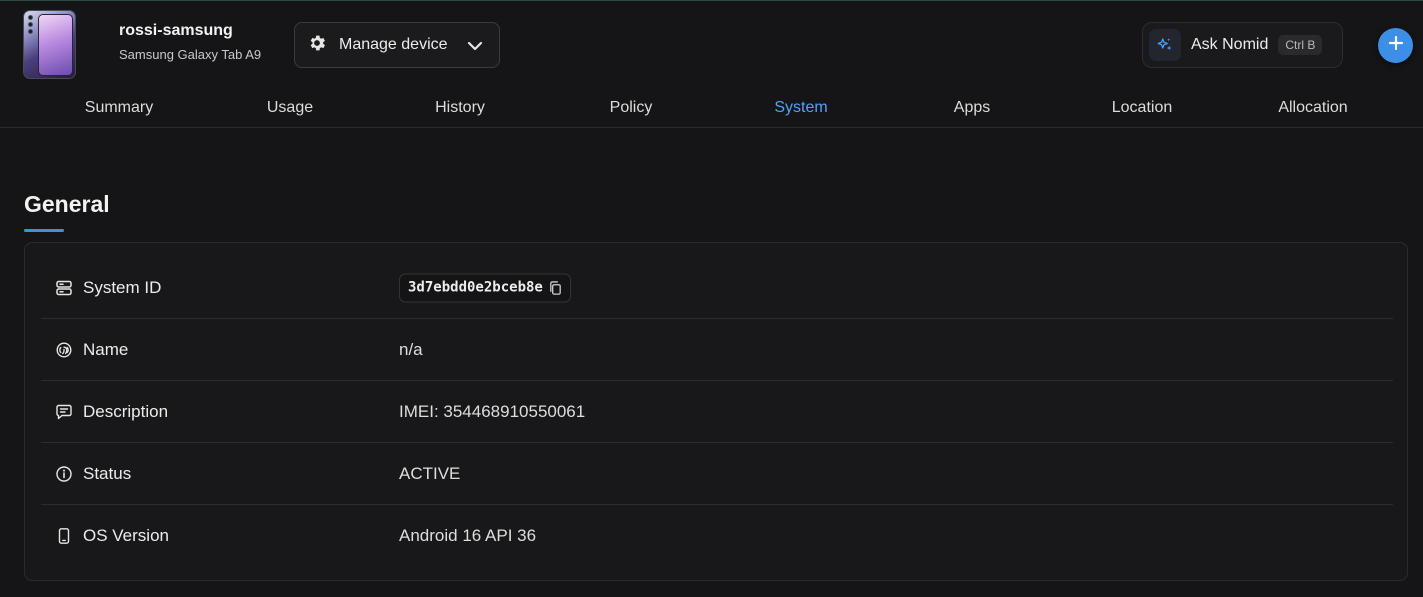  Describe the element at coordinates (64, 474) in the screenshot. I see `info-icon` at that location.